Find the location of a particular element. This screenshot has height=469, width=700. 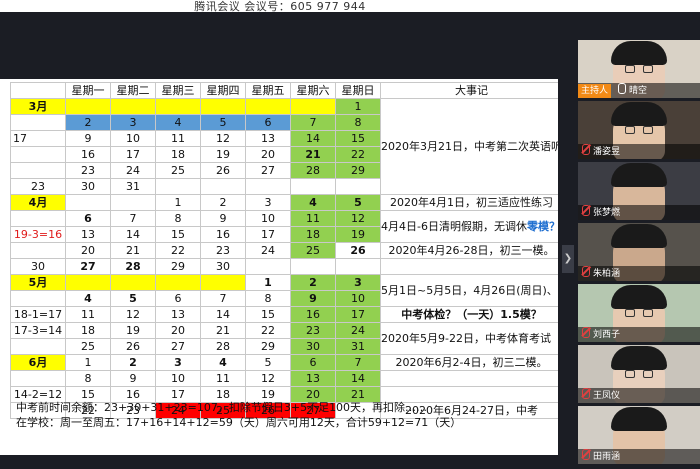

day-cell: 24 is located at coordinates (358, 330).